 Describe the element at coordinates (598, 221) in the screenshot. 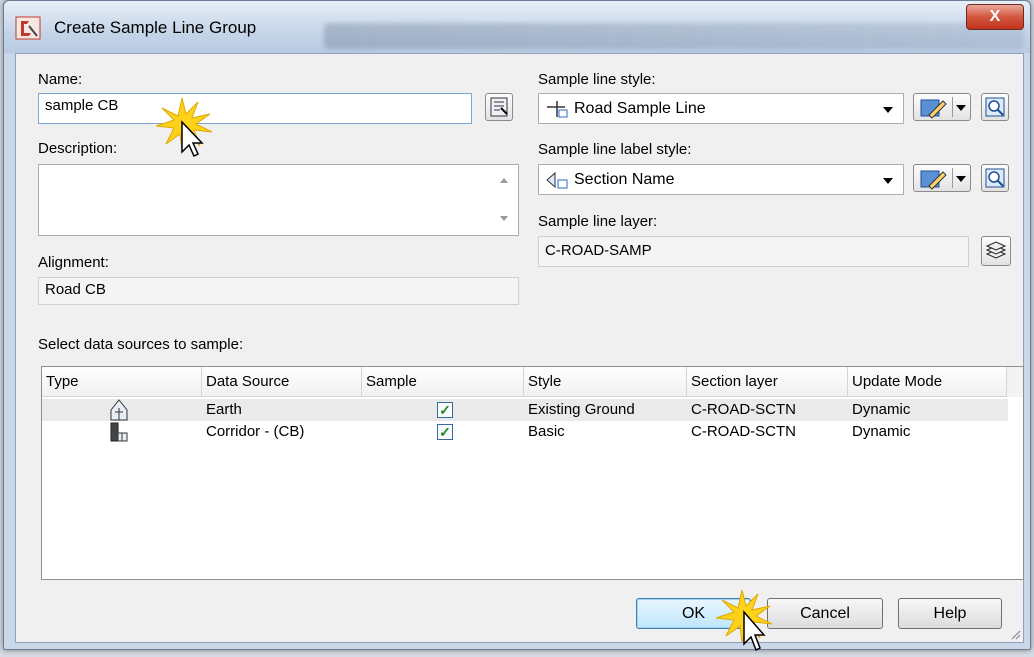

I see `sample-line-layer-label: Sample line layer:` at that location.